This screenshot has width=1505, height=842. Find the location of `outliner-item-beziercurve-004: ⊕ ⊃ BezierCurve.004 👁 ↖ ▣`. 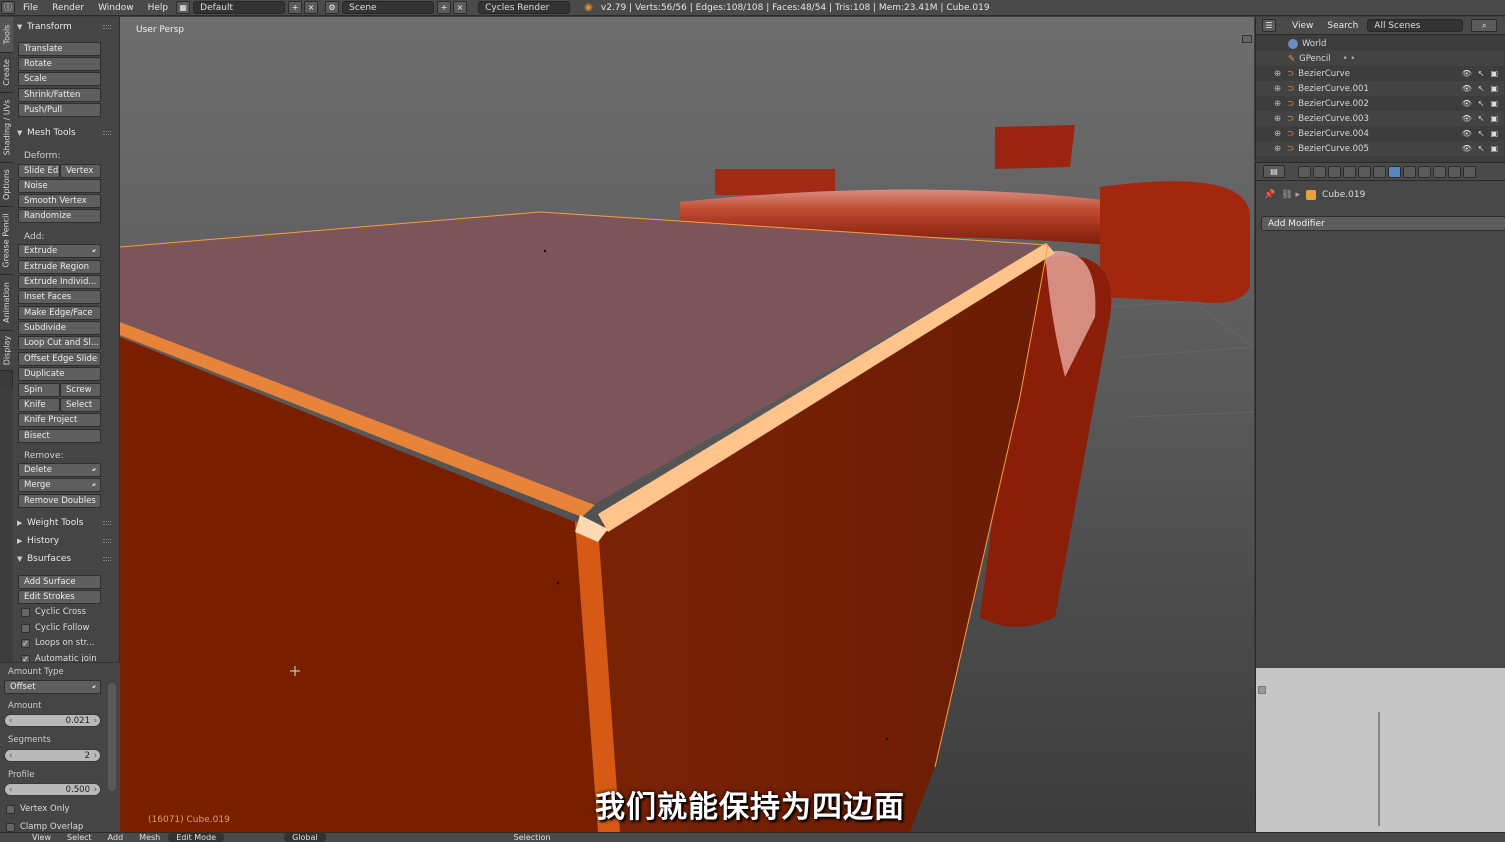

outliner-item-beziercurve-004: ⊕ ⊃ BezierCurve.004 👁 ↖ ▣ is located at coordinates (1380, 133).